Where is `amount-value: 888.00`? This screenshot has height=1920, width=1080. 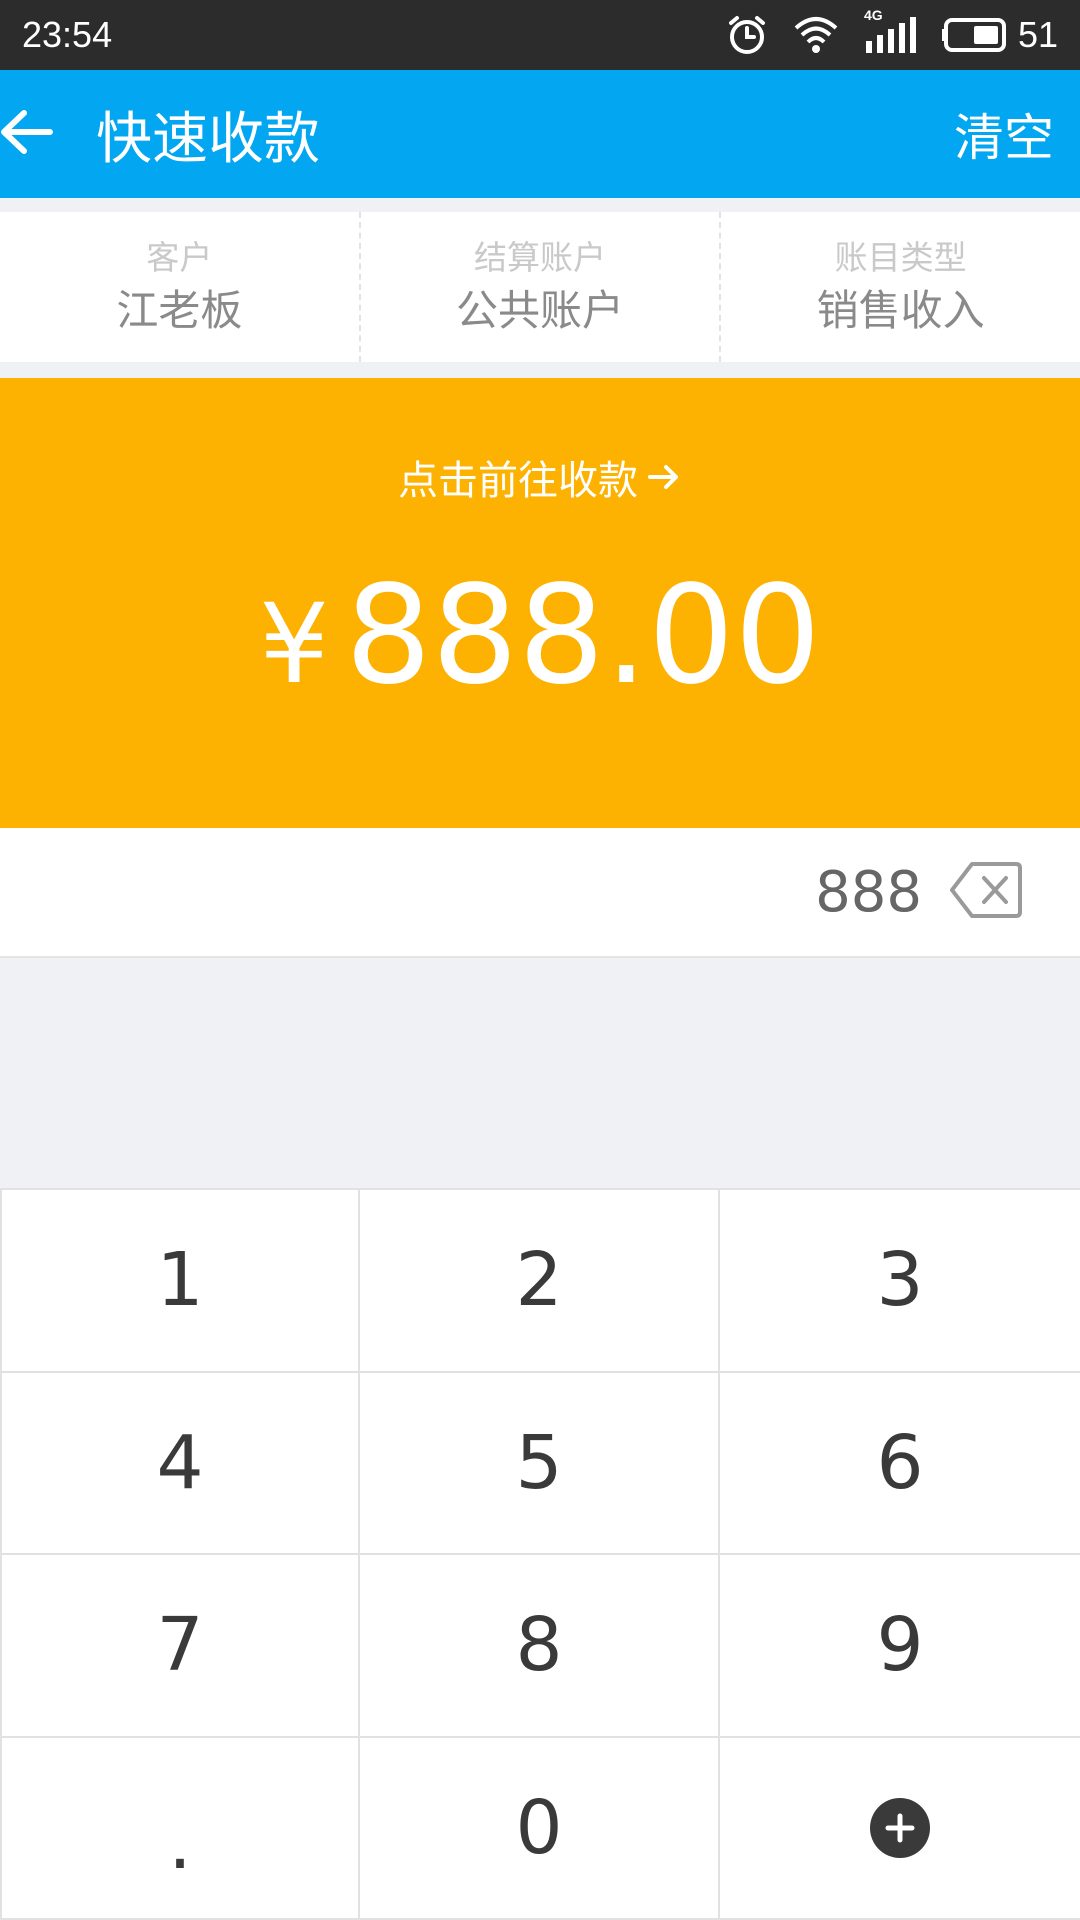
amount-value: 888.00 is located at coordinates (583, 636).